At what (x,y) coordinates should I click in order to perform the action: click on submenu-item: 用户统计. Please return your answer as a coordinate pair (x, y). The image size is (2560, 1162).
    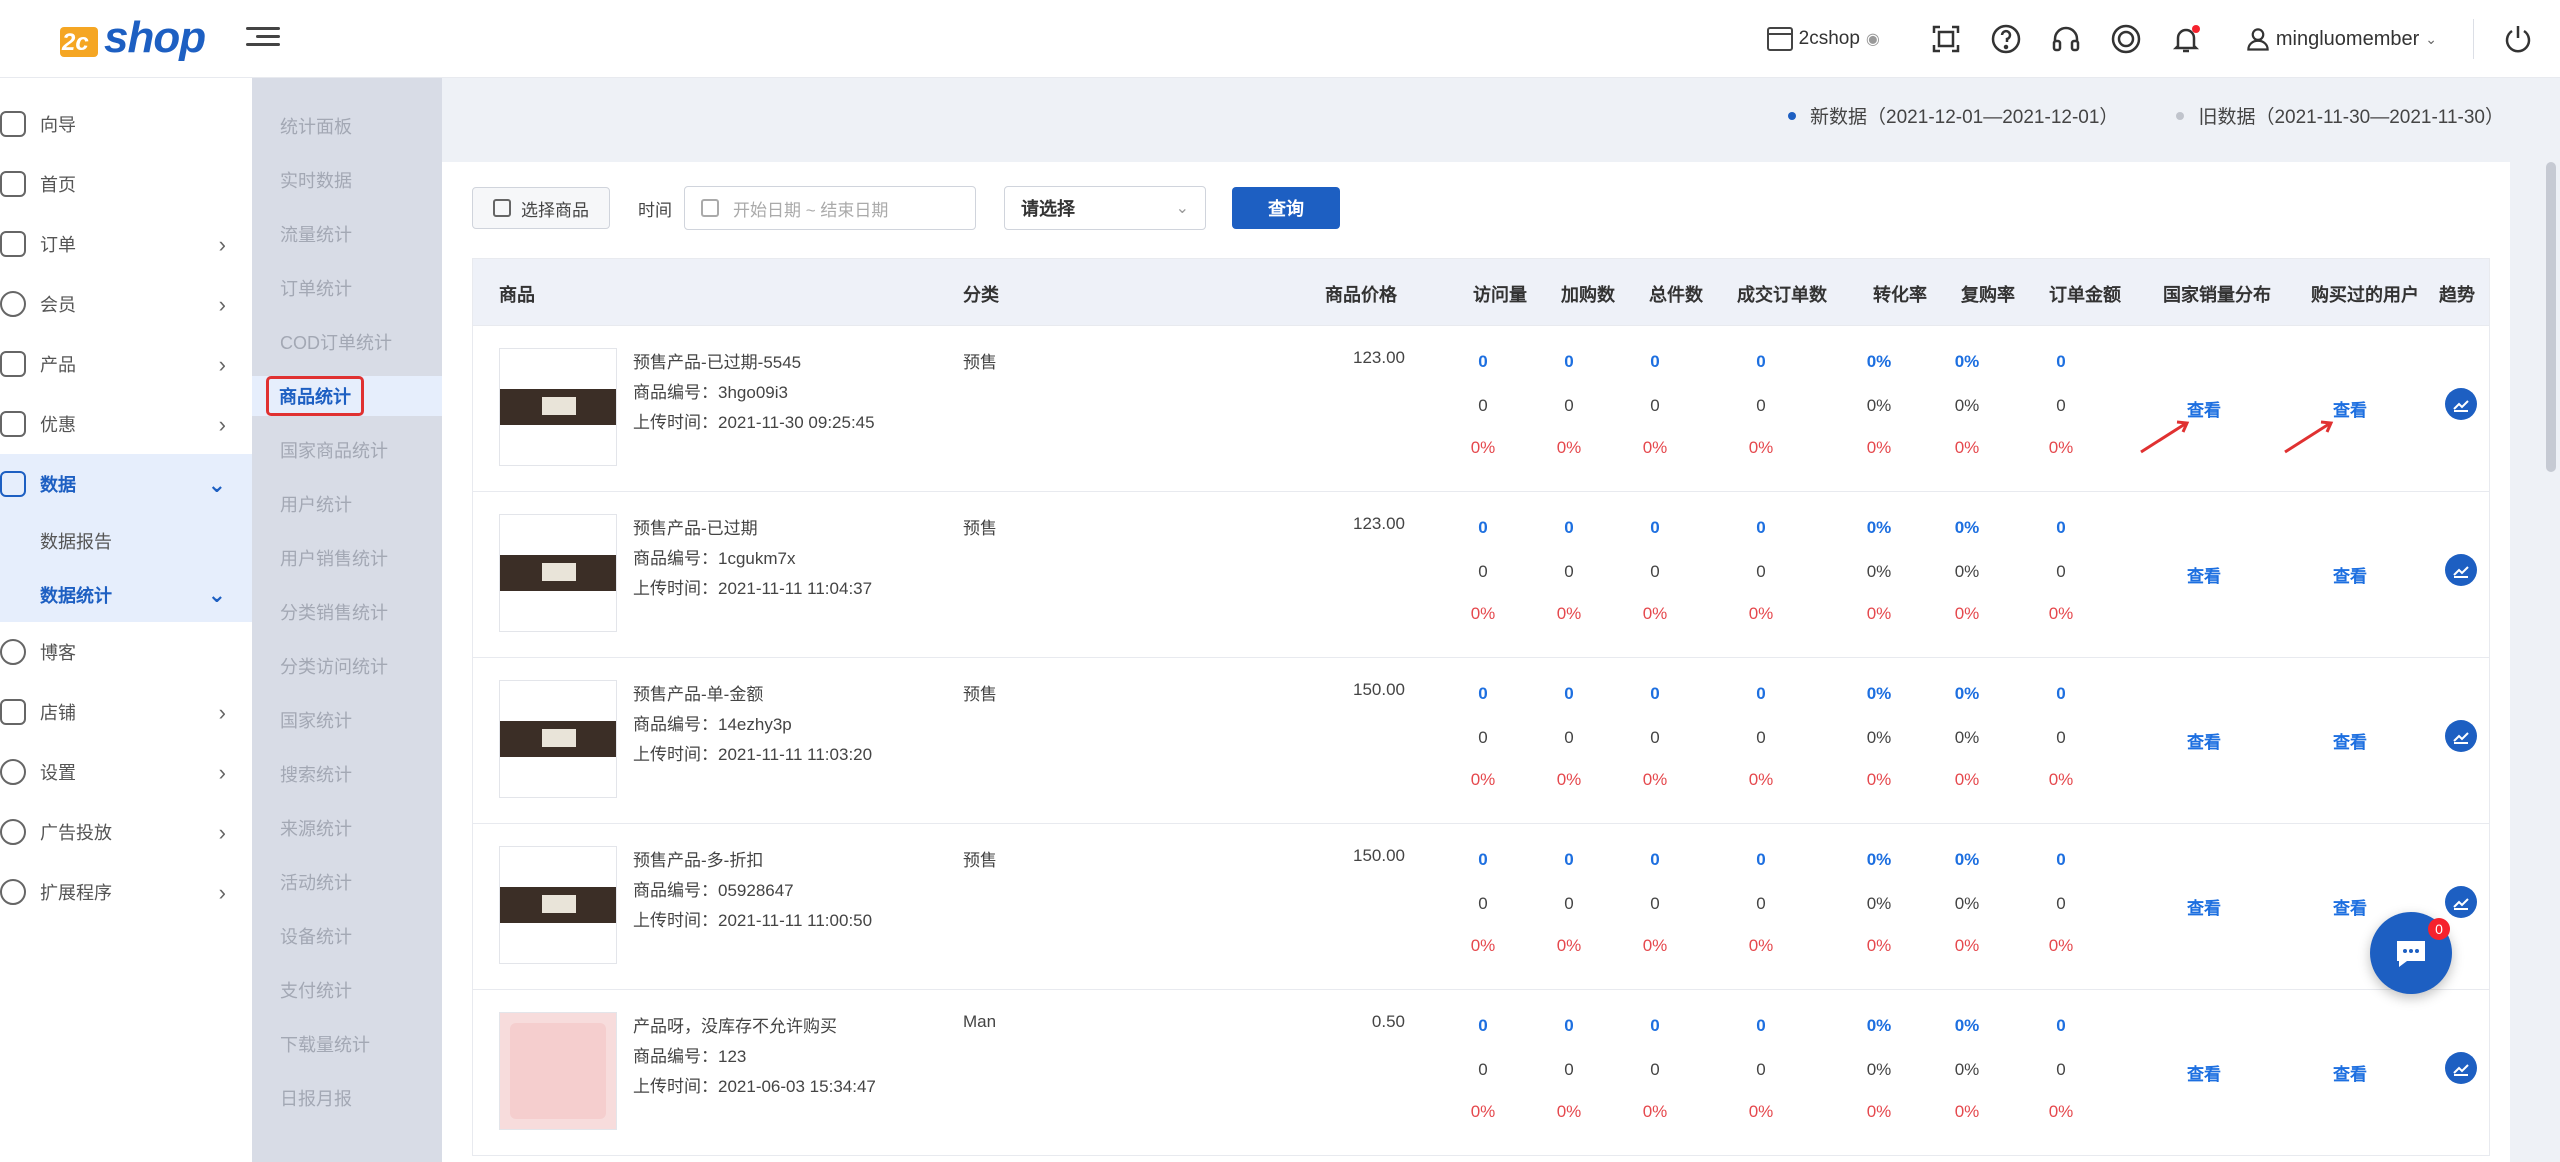
    Looking at the image, I should click on (347, 504).